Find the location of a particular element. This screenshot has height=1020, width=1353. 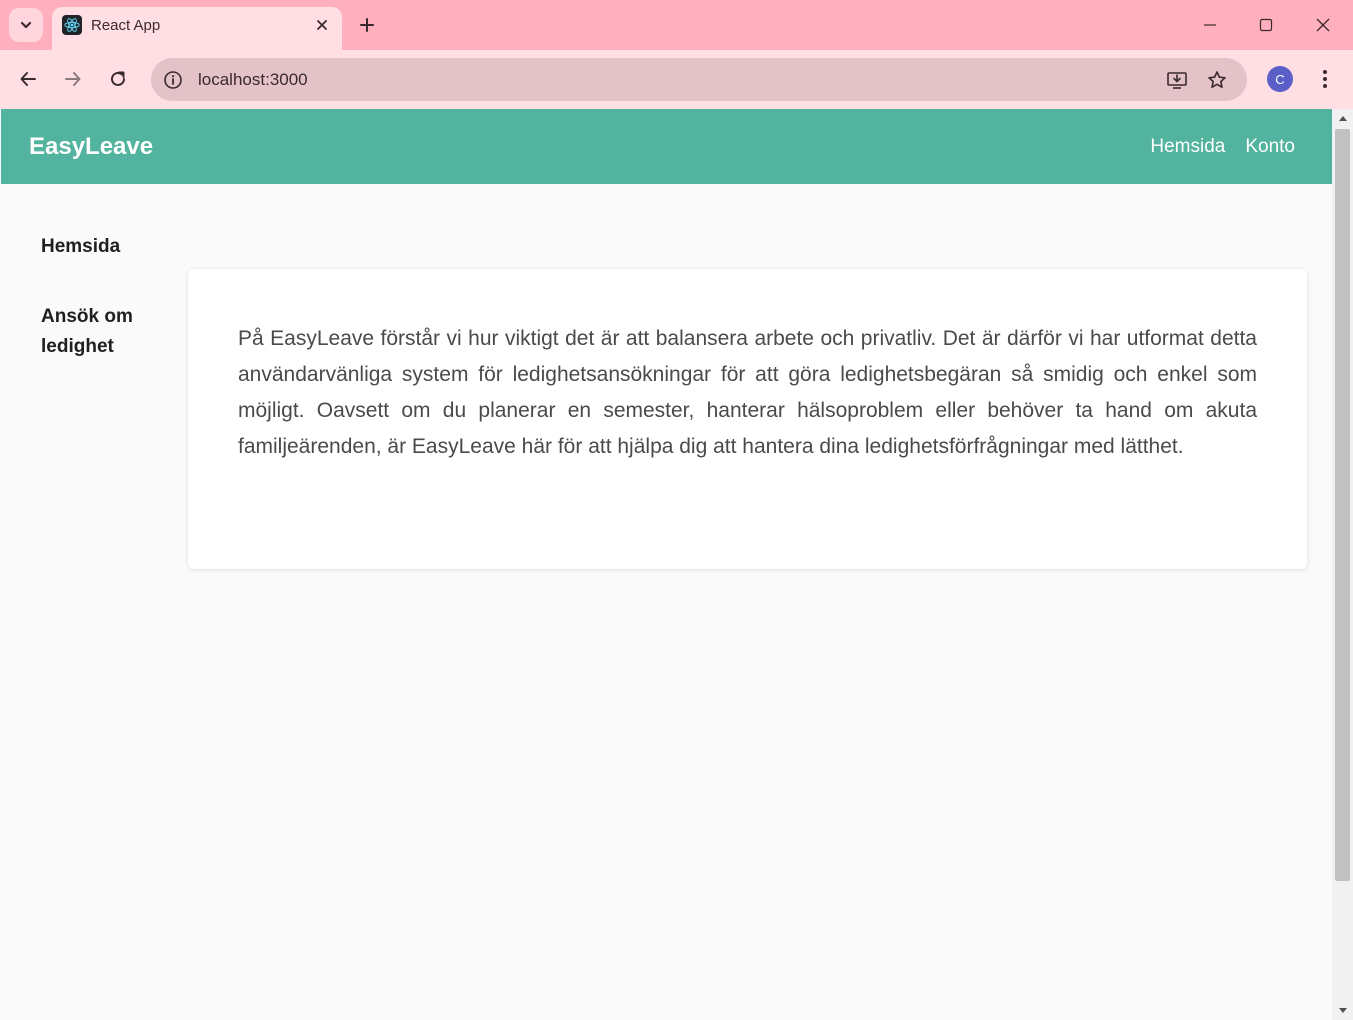

reload-button is located at coordinates (118, 79).